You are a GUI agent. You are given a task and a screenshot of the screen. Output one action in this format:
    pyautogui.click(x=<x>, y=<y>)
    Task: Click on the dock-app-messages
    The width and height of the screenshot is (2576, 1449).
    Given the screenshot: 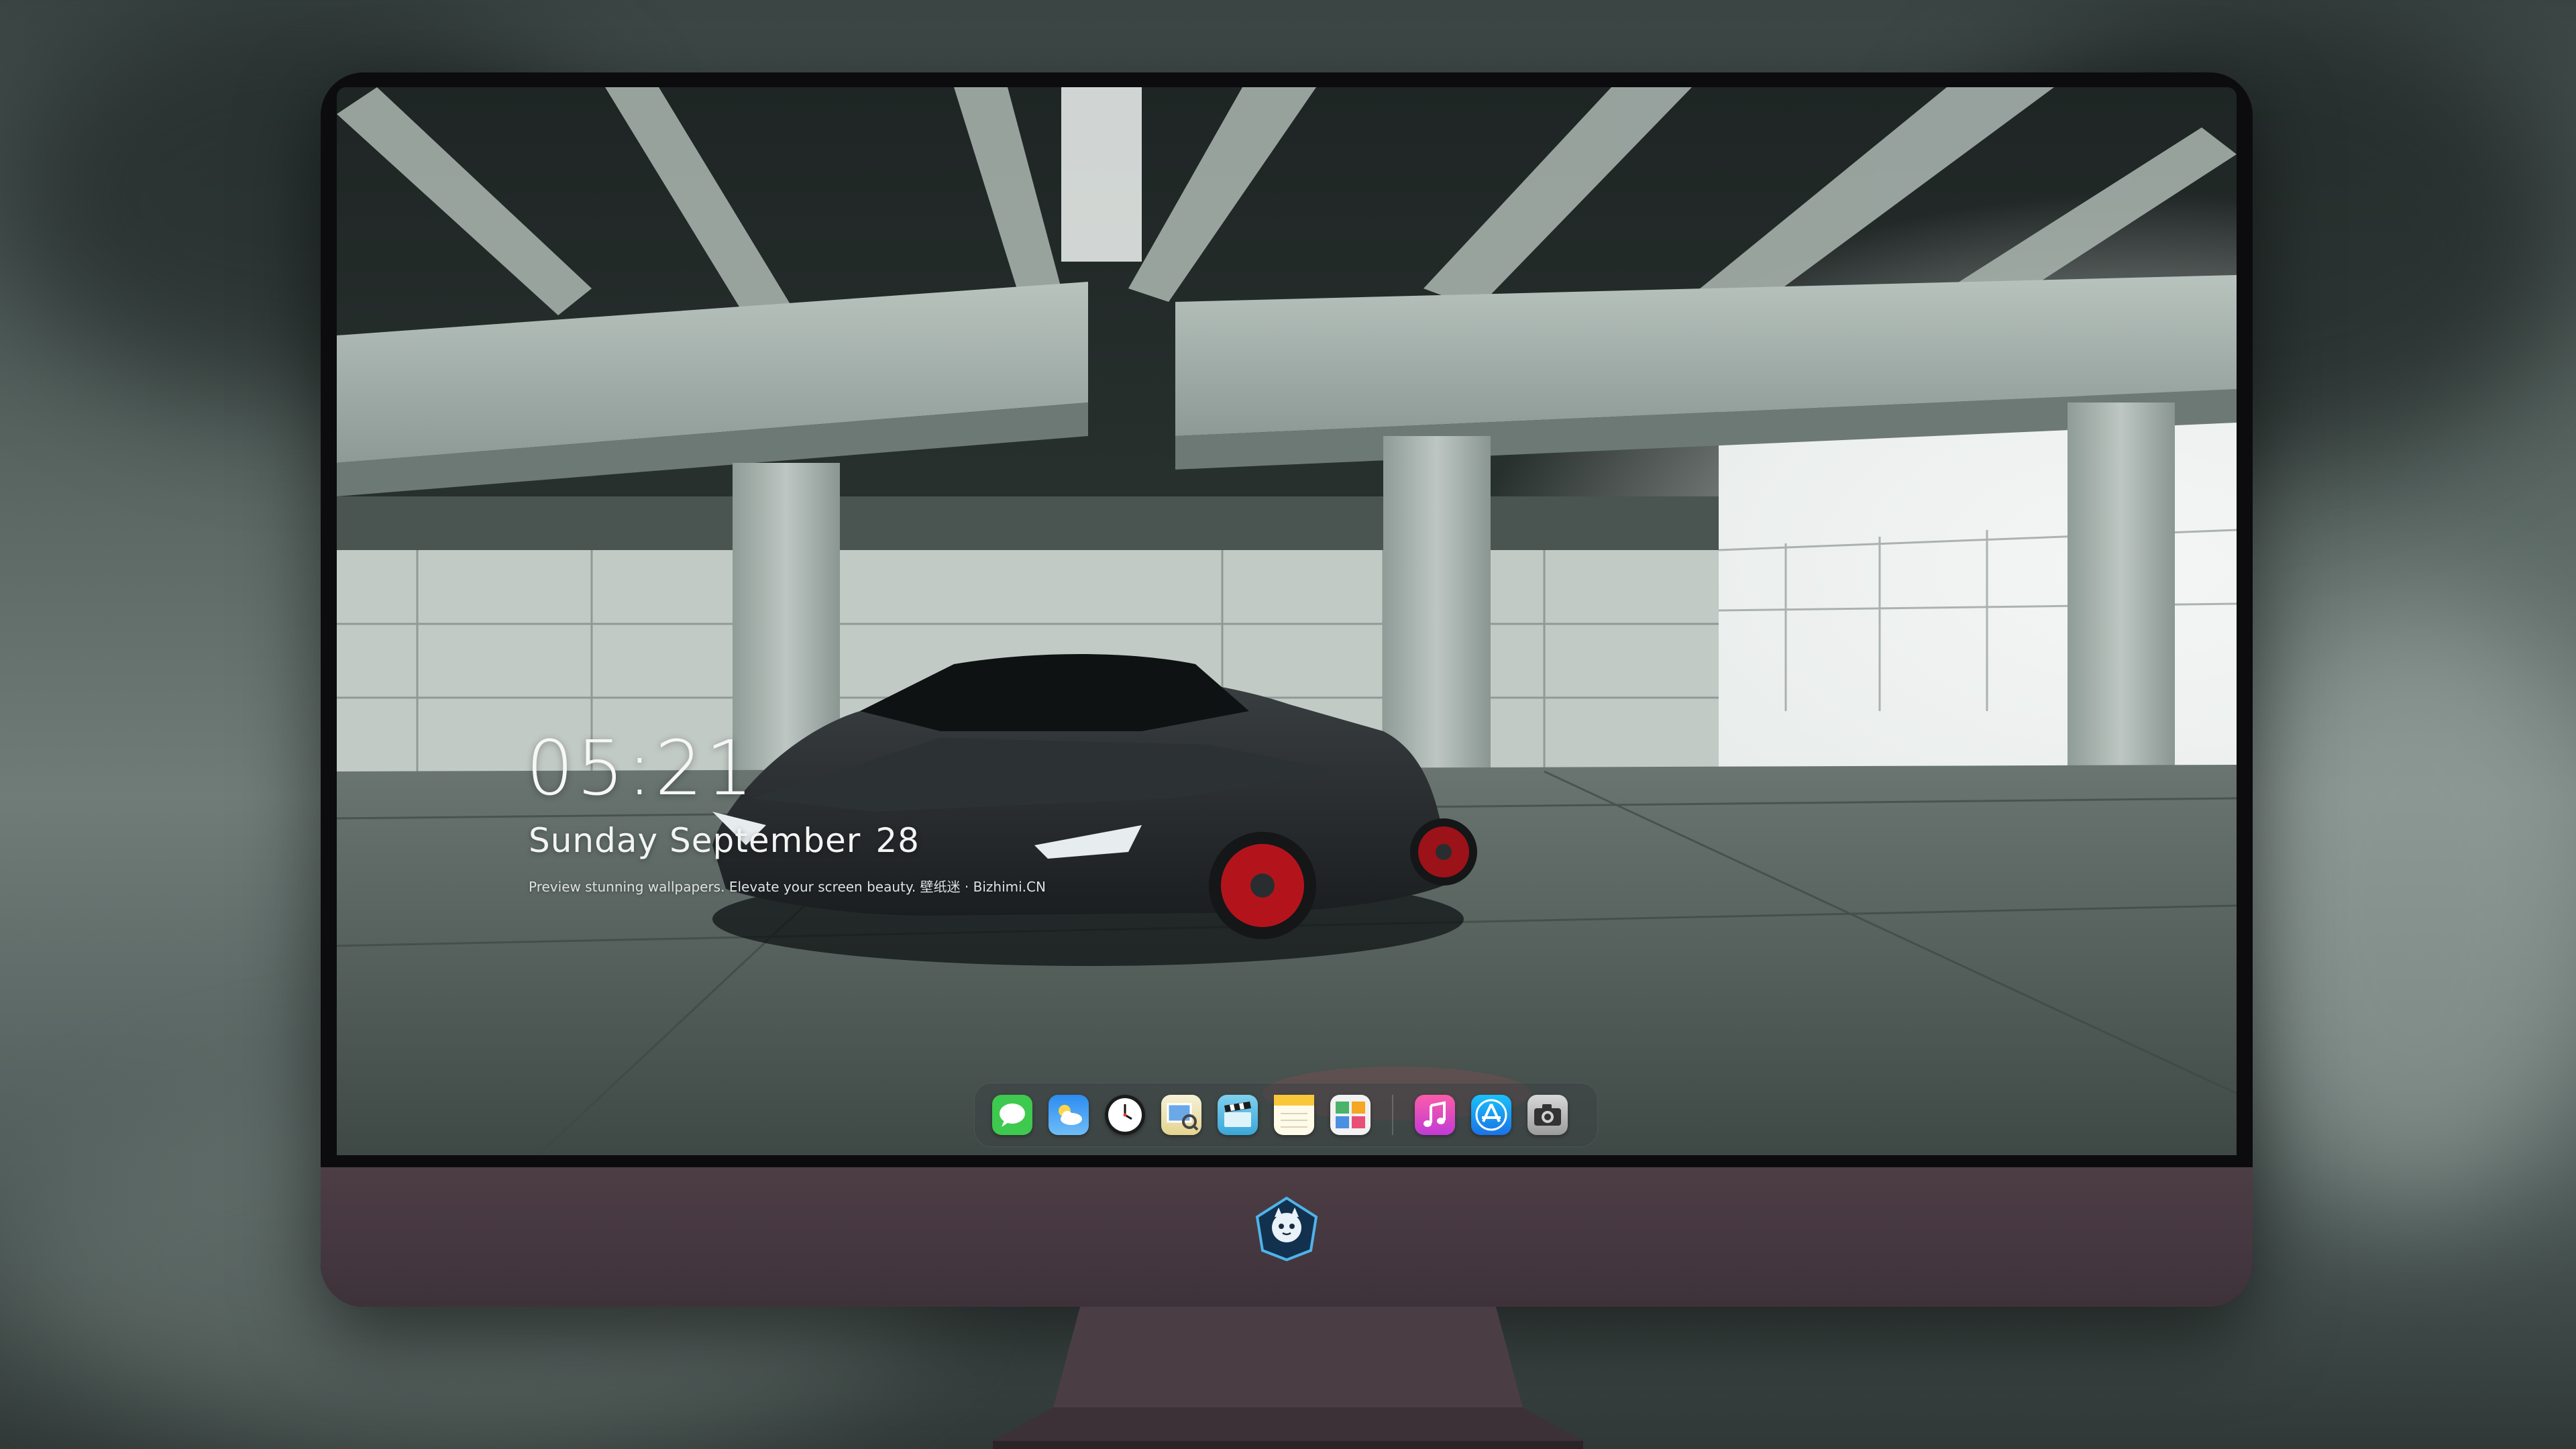 What is the action you would take?
    pyautogui.click(x=1012, y=1115)
    